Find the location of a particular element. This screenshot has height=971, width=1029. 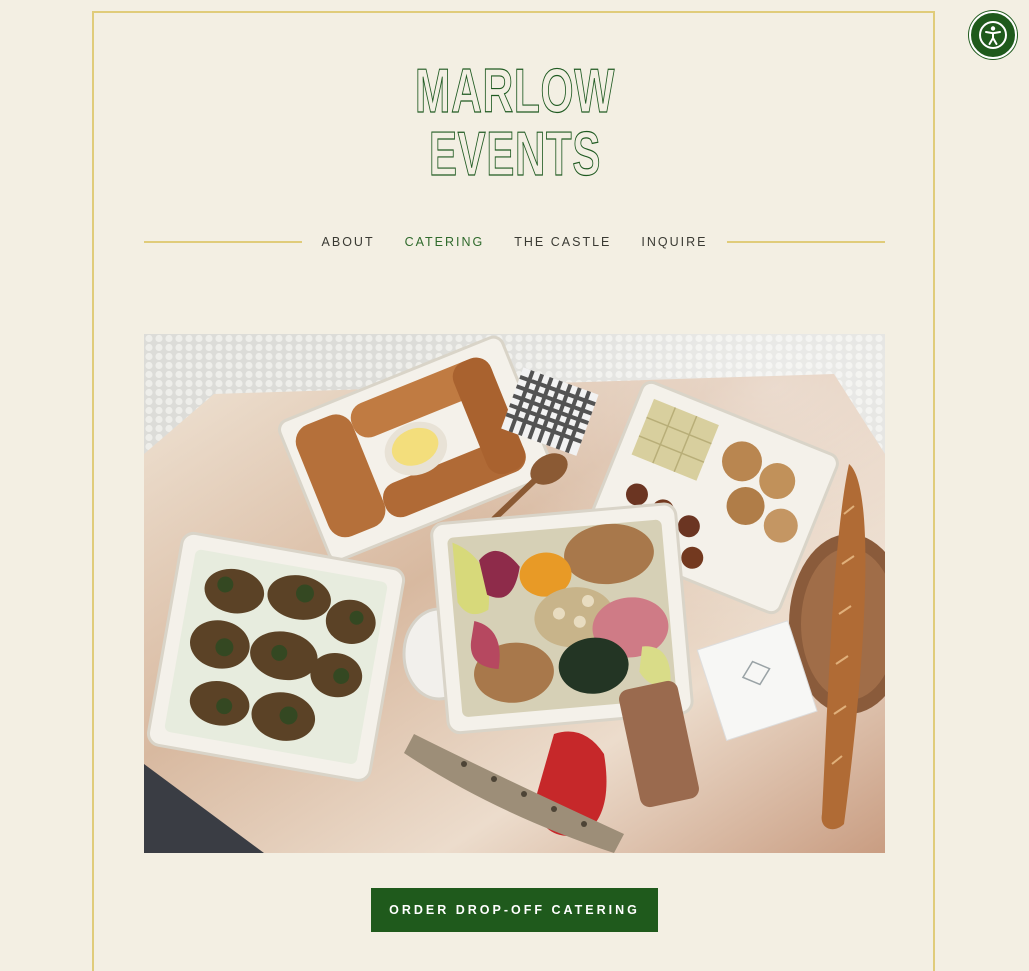

logo-wordmark: MARLOW EVENTS is located at coordinates (514, 118).